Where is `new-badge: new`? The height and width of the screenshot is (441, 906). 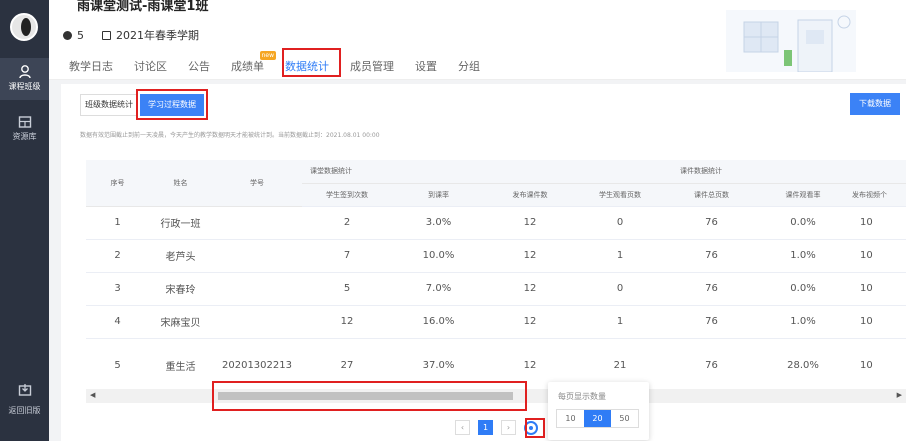
new-badge: new is located at coordinates (267, 55).